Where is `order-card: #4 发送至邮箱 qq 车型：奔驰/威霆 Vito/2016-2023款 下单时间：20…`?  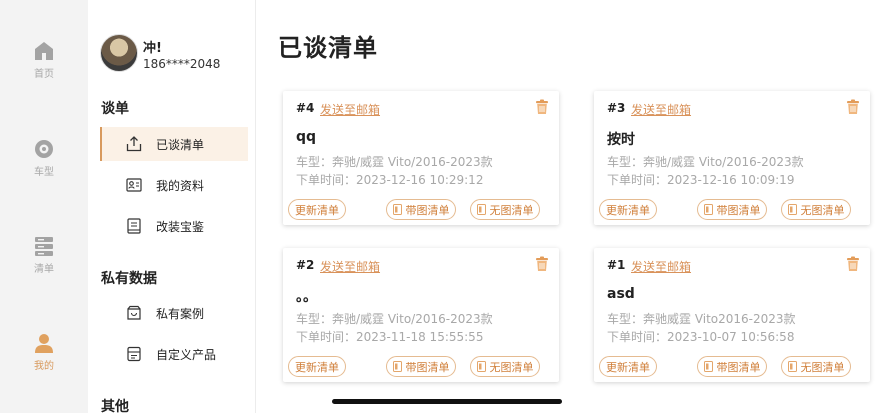 order-card: #4 发送至邮箱 qq 车型：奔驰/威霆 Vito/2016-2023款 下单时间：20… is located at coordinates (421, 158).